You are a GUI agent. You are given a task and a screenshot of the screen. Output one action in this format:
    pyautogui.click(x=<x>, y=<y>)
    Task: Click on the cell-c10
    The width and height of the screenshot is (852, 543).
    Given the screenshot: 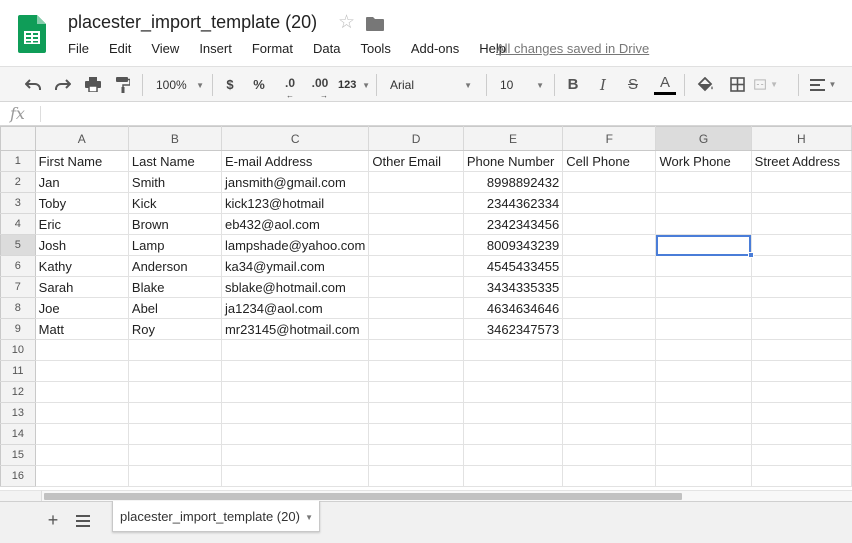 What is the action you would take?
    pyautogui.click(x=295, y=350)
    